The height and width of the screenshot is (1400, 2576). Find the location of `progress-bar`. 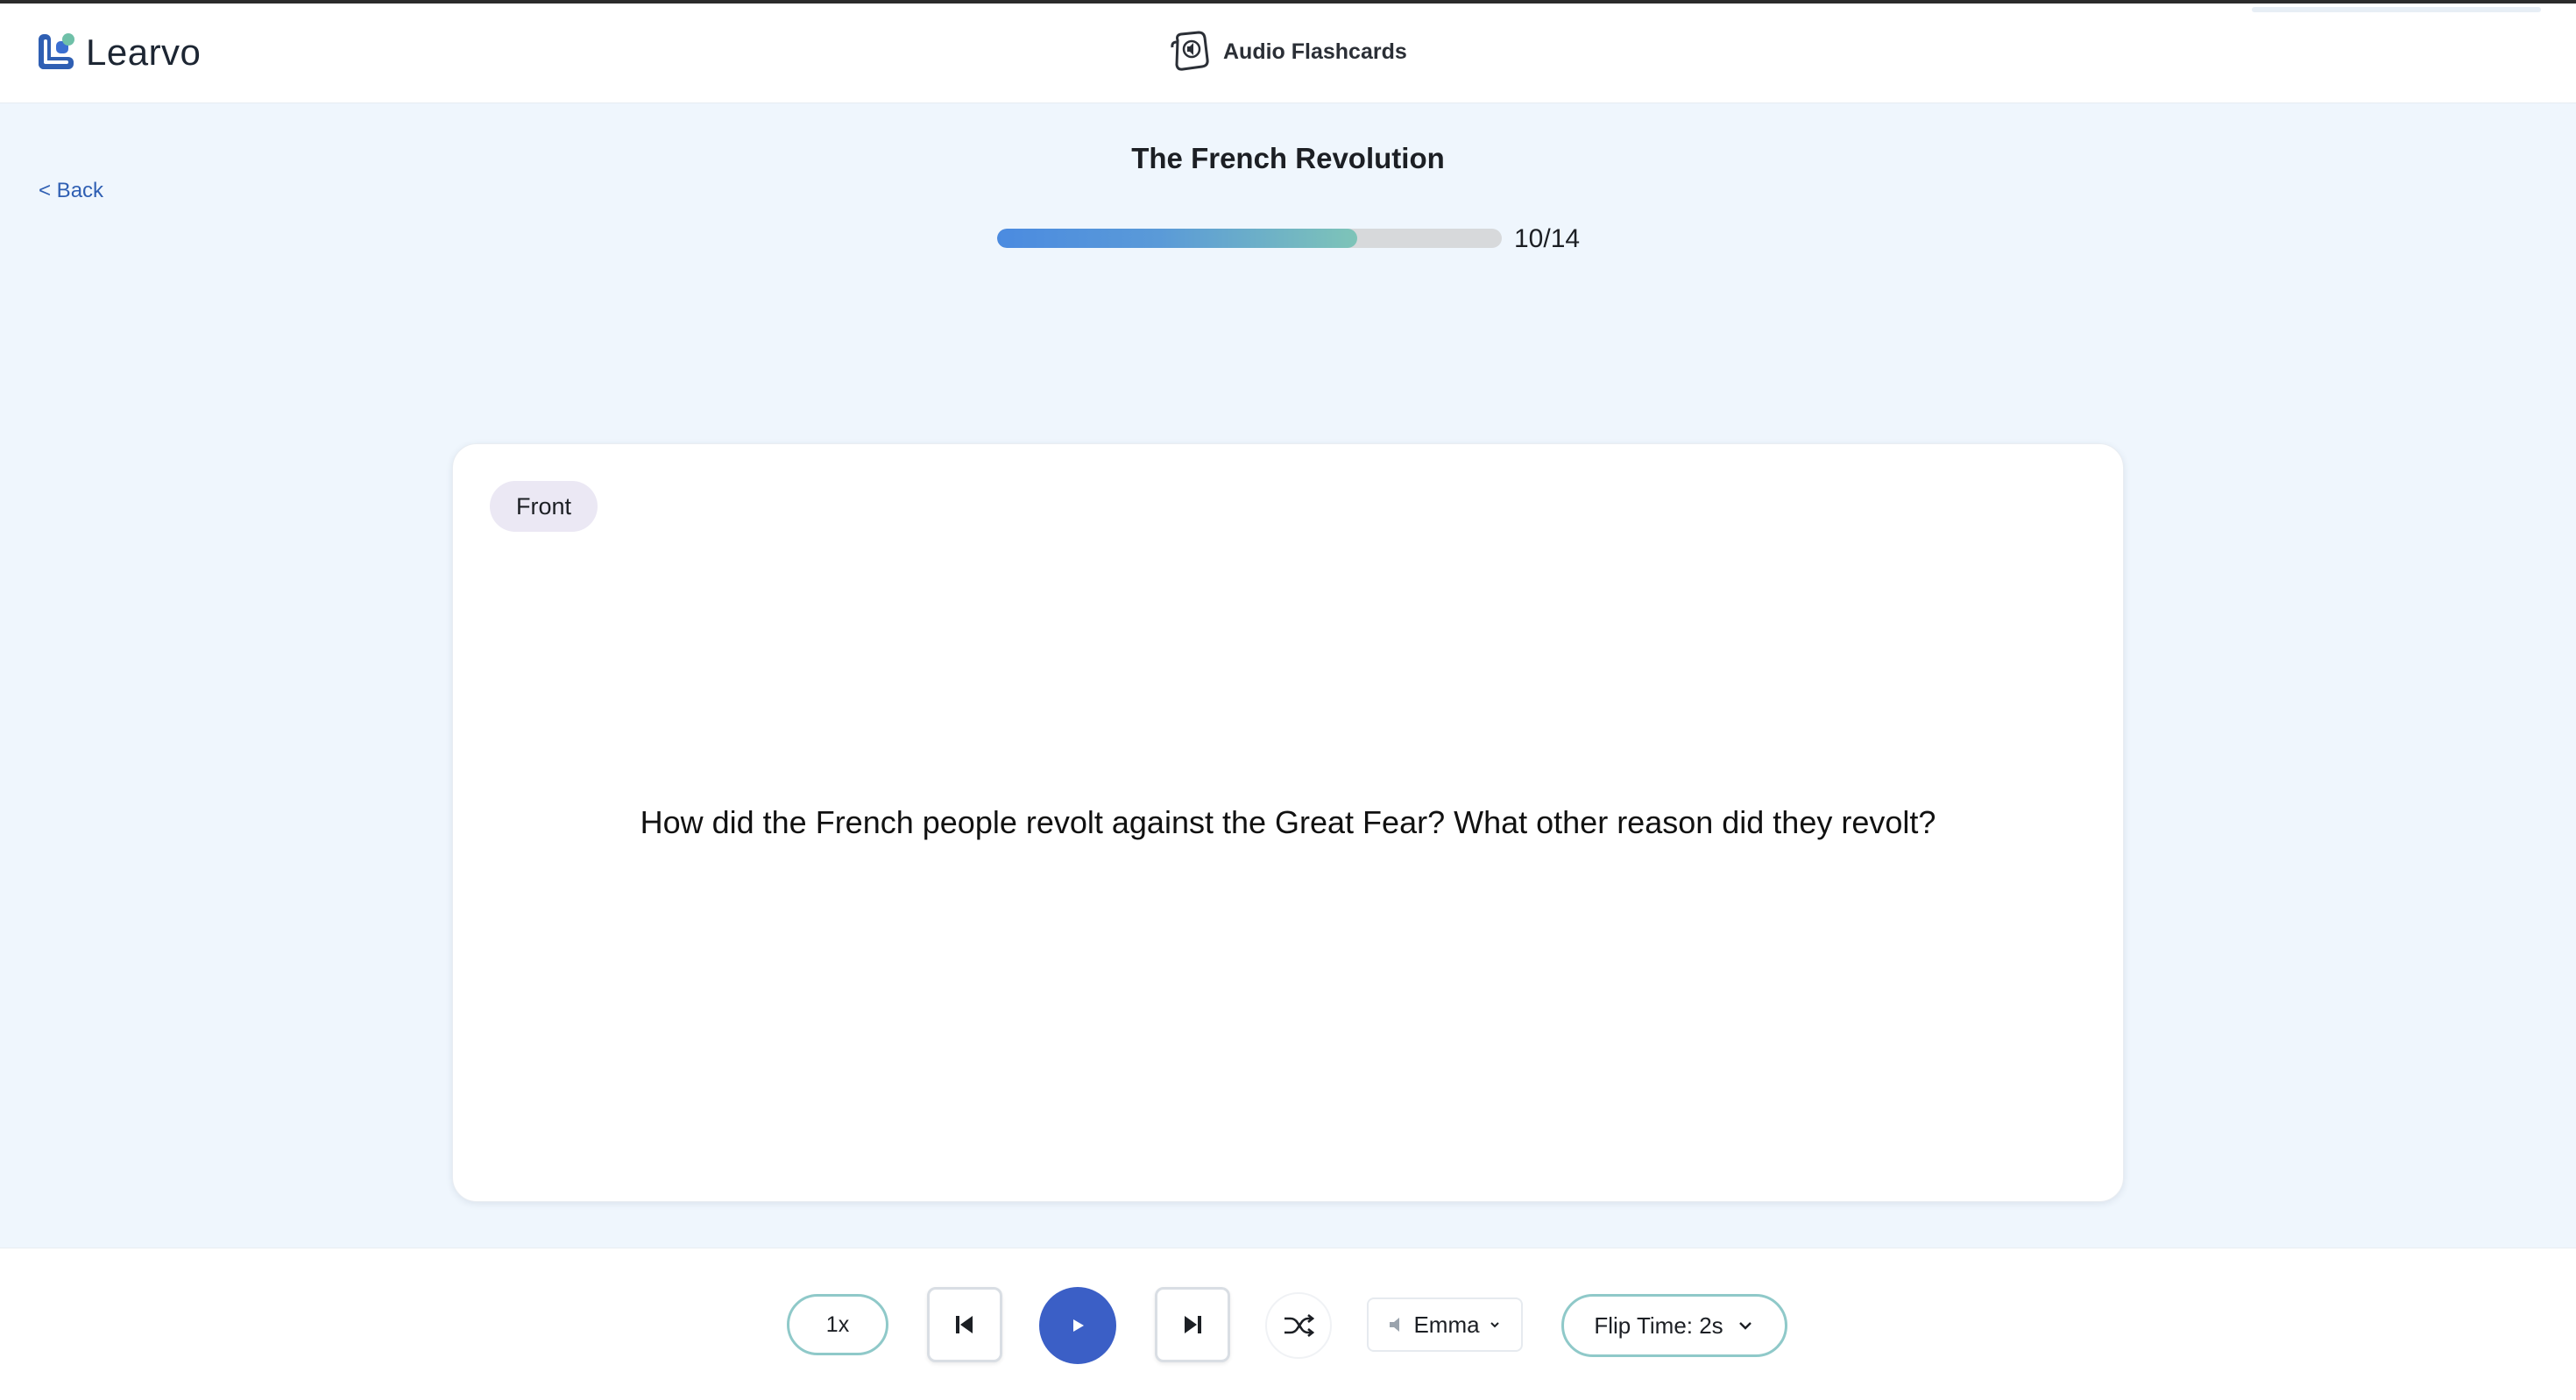

progress-bar is located at coordinates (1249, 238).